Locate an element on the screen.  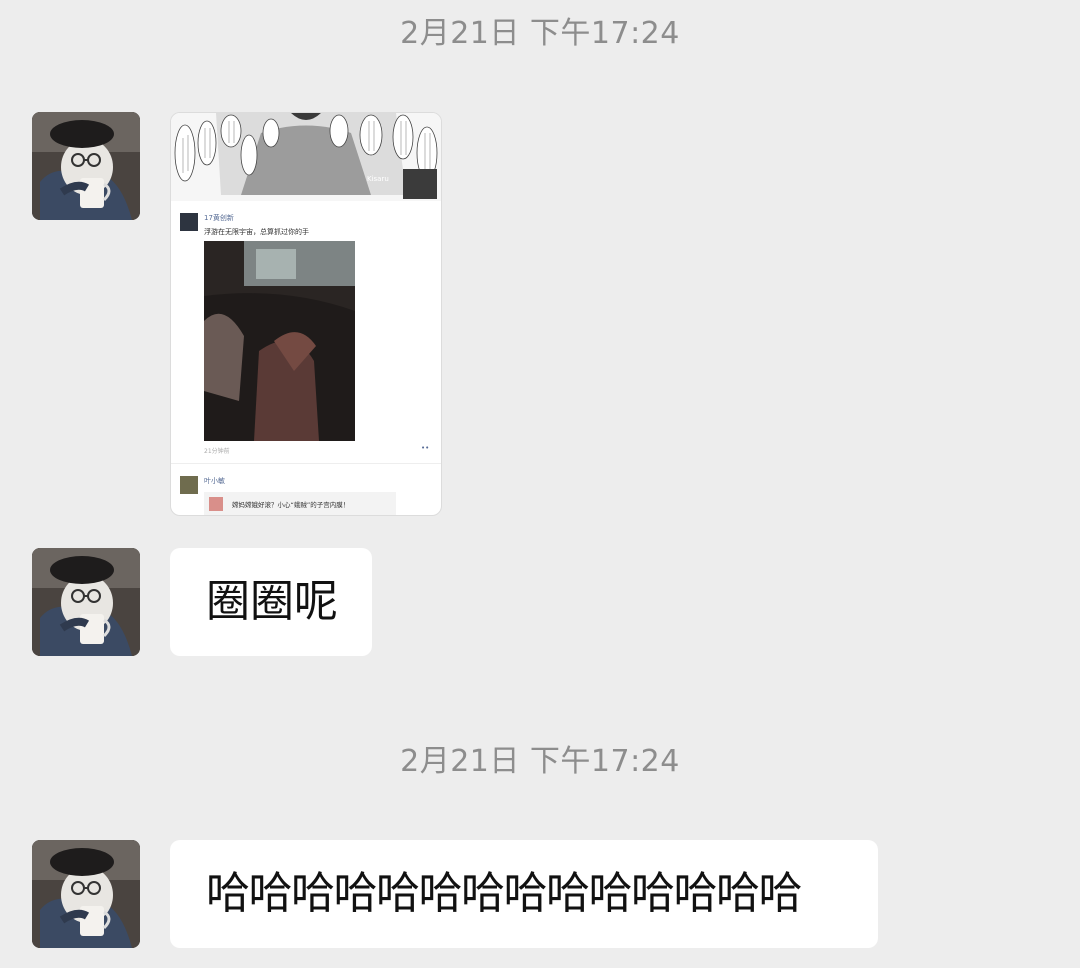
divider is located at coordinates (306, 463).